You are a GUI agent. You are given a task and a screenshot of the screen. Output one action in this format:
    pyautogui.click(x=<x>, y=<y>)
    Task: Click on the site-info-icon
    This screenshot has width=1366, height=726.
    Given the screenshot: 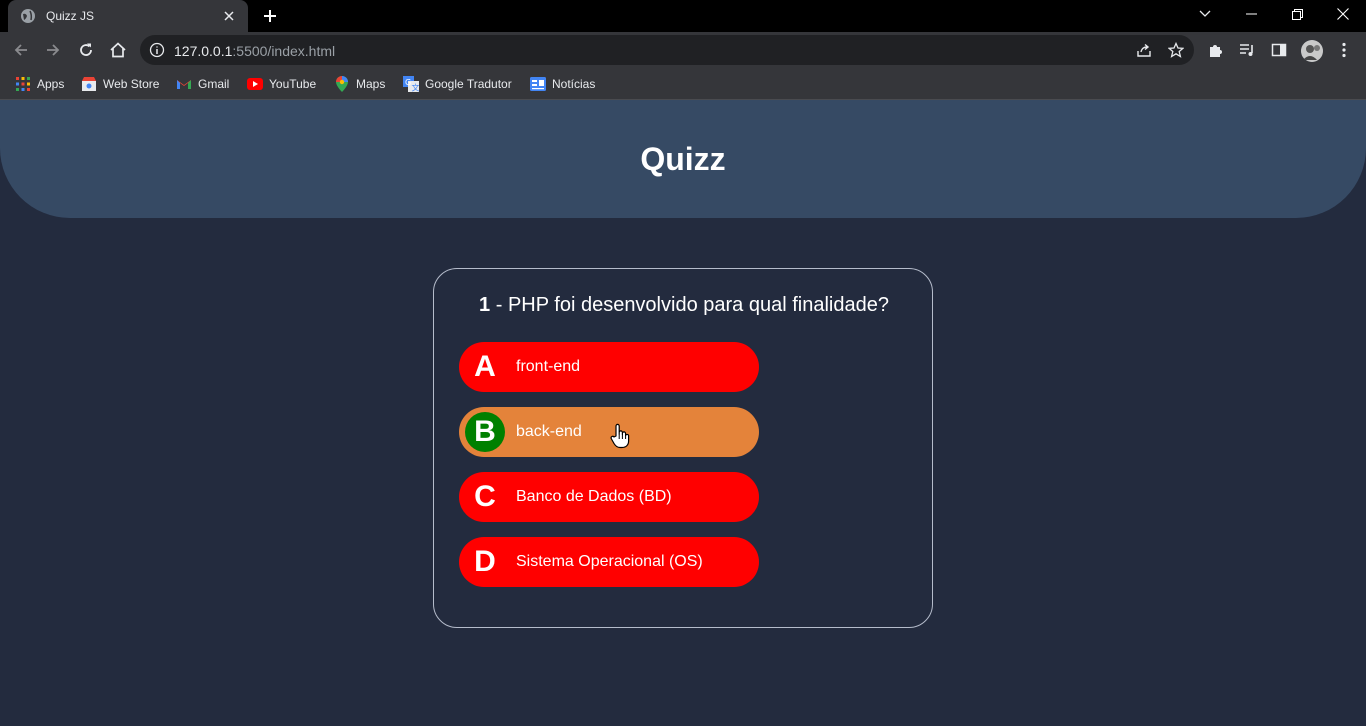 What is the action you would take?
    pyautogui.click(x=157, y=50)
    